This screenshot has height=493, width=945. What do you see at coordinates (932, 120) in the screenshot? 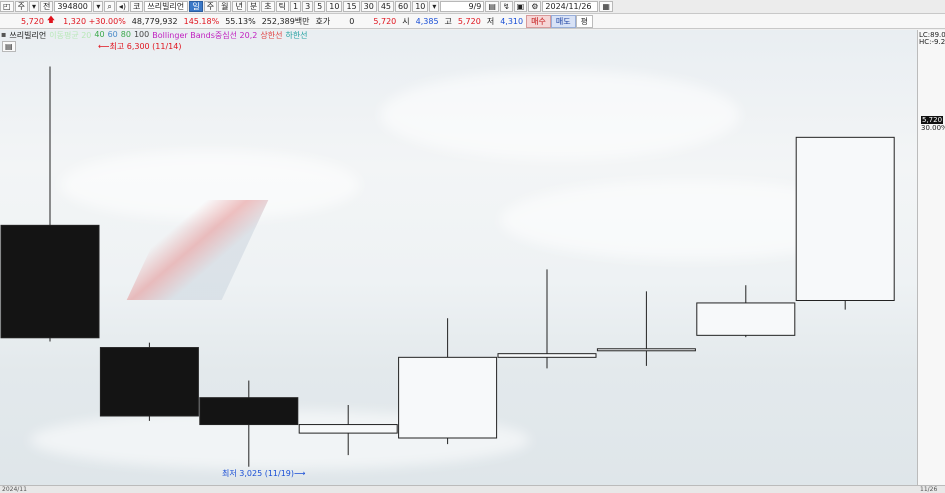
I see `current-price-tag: 5,720` at bounding box center [932, 120].